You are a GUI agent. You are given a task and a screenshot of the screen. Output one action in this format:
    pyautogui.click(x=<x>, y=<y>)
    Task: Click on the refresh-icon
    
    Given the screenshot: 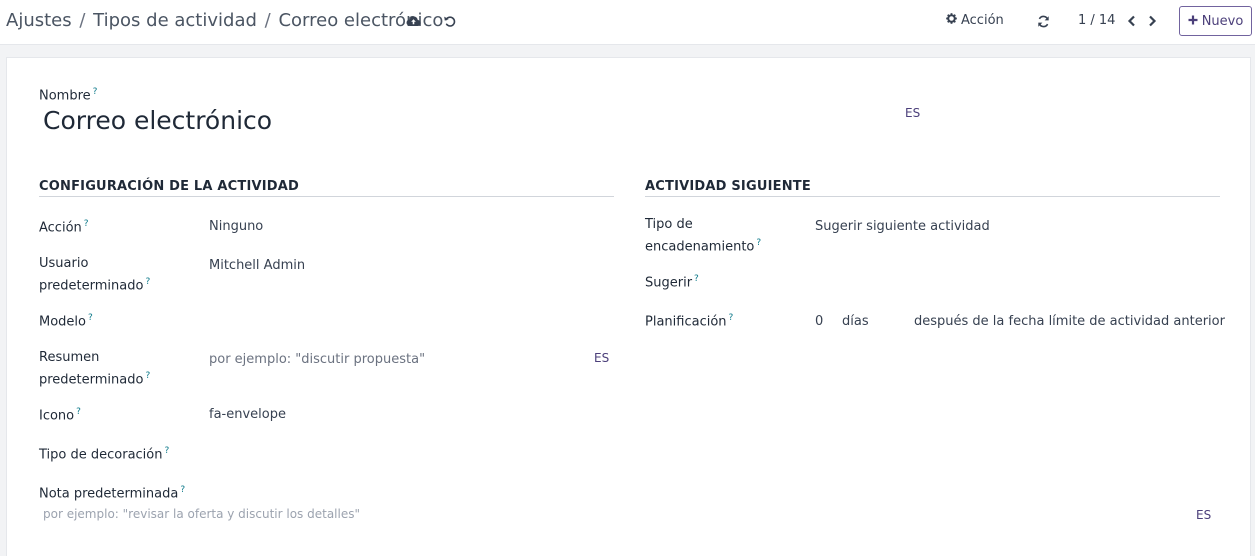 What is the action you would take?
    pyautogui.click(x=1043, y=21)
    